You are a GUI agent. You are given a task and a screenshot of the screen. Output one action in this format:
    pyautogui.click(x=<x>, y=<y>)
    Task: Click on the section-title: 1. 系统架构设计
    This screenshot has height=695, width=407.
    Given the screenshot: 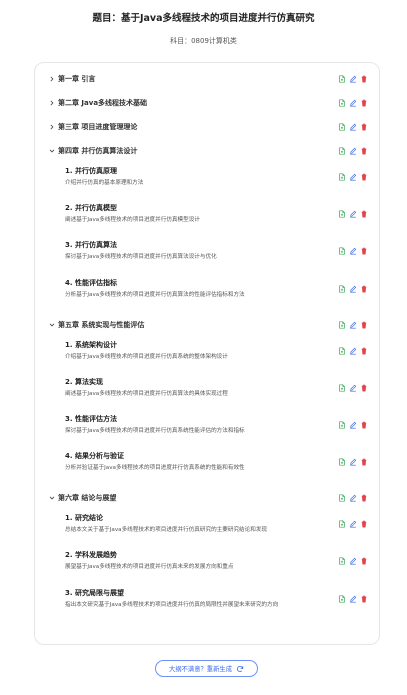 What is the action you would take?
    pyautogui.click(x=91, y=344)
    